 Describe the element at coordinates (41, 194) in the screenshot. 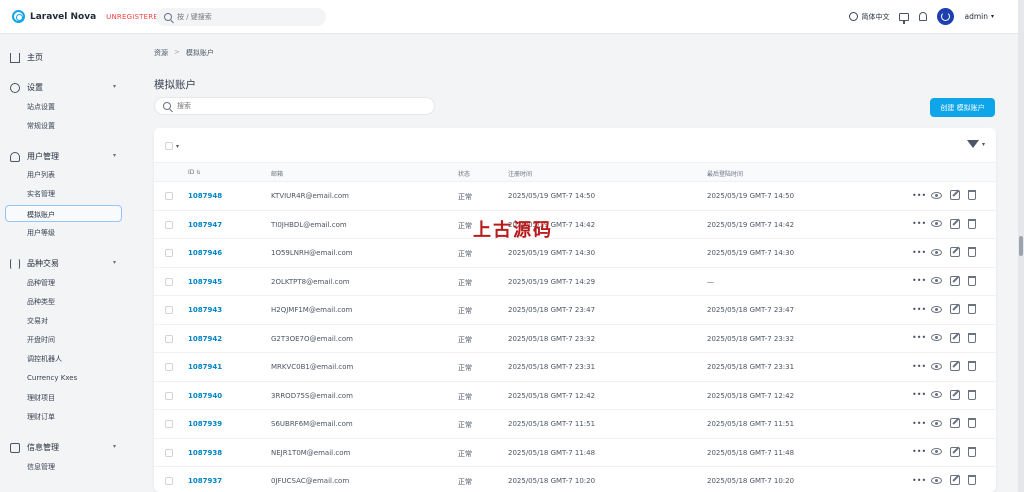

I see `sidebar-item-kyc: 实名管理` at that location.